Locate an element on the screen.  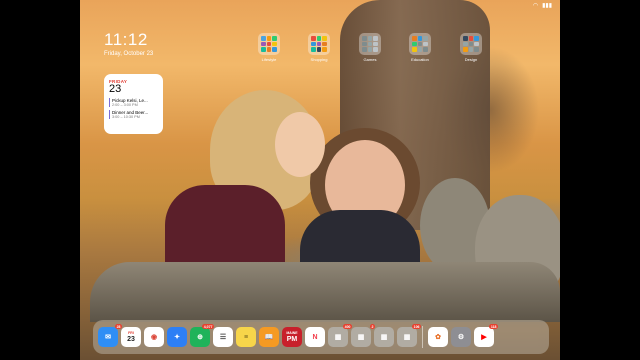
news-icon: N is located at coordinates (315, 337).